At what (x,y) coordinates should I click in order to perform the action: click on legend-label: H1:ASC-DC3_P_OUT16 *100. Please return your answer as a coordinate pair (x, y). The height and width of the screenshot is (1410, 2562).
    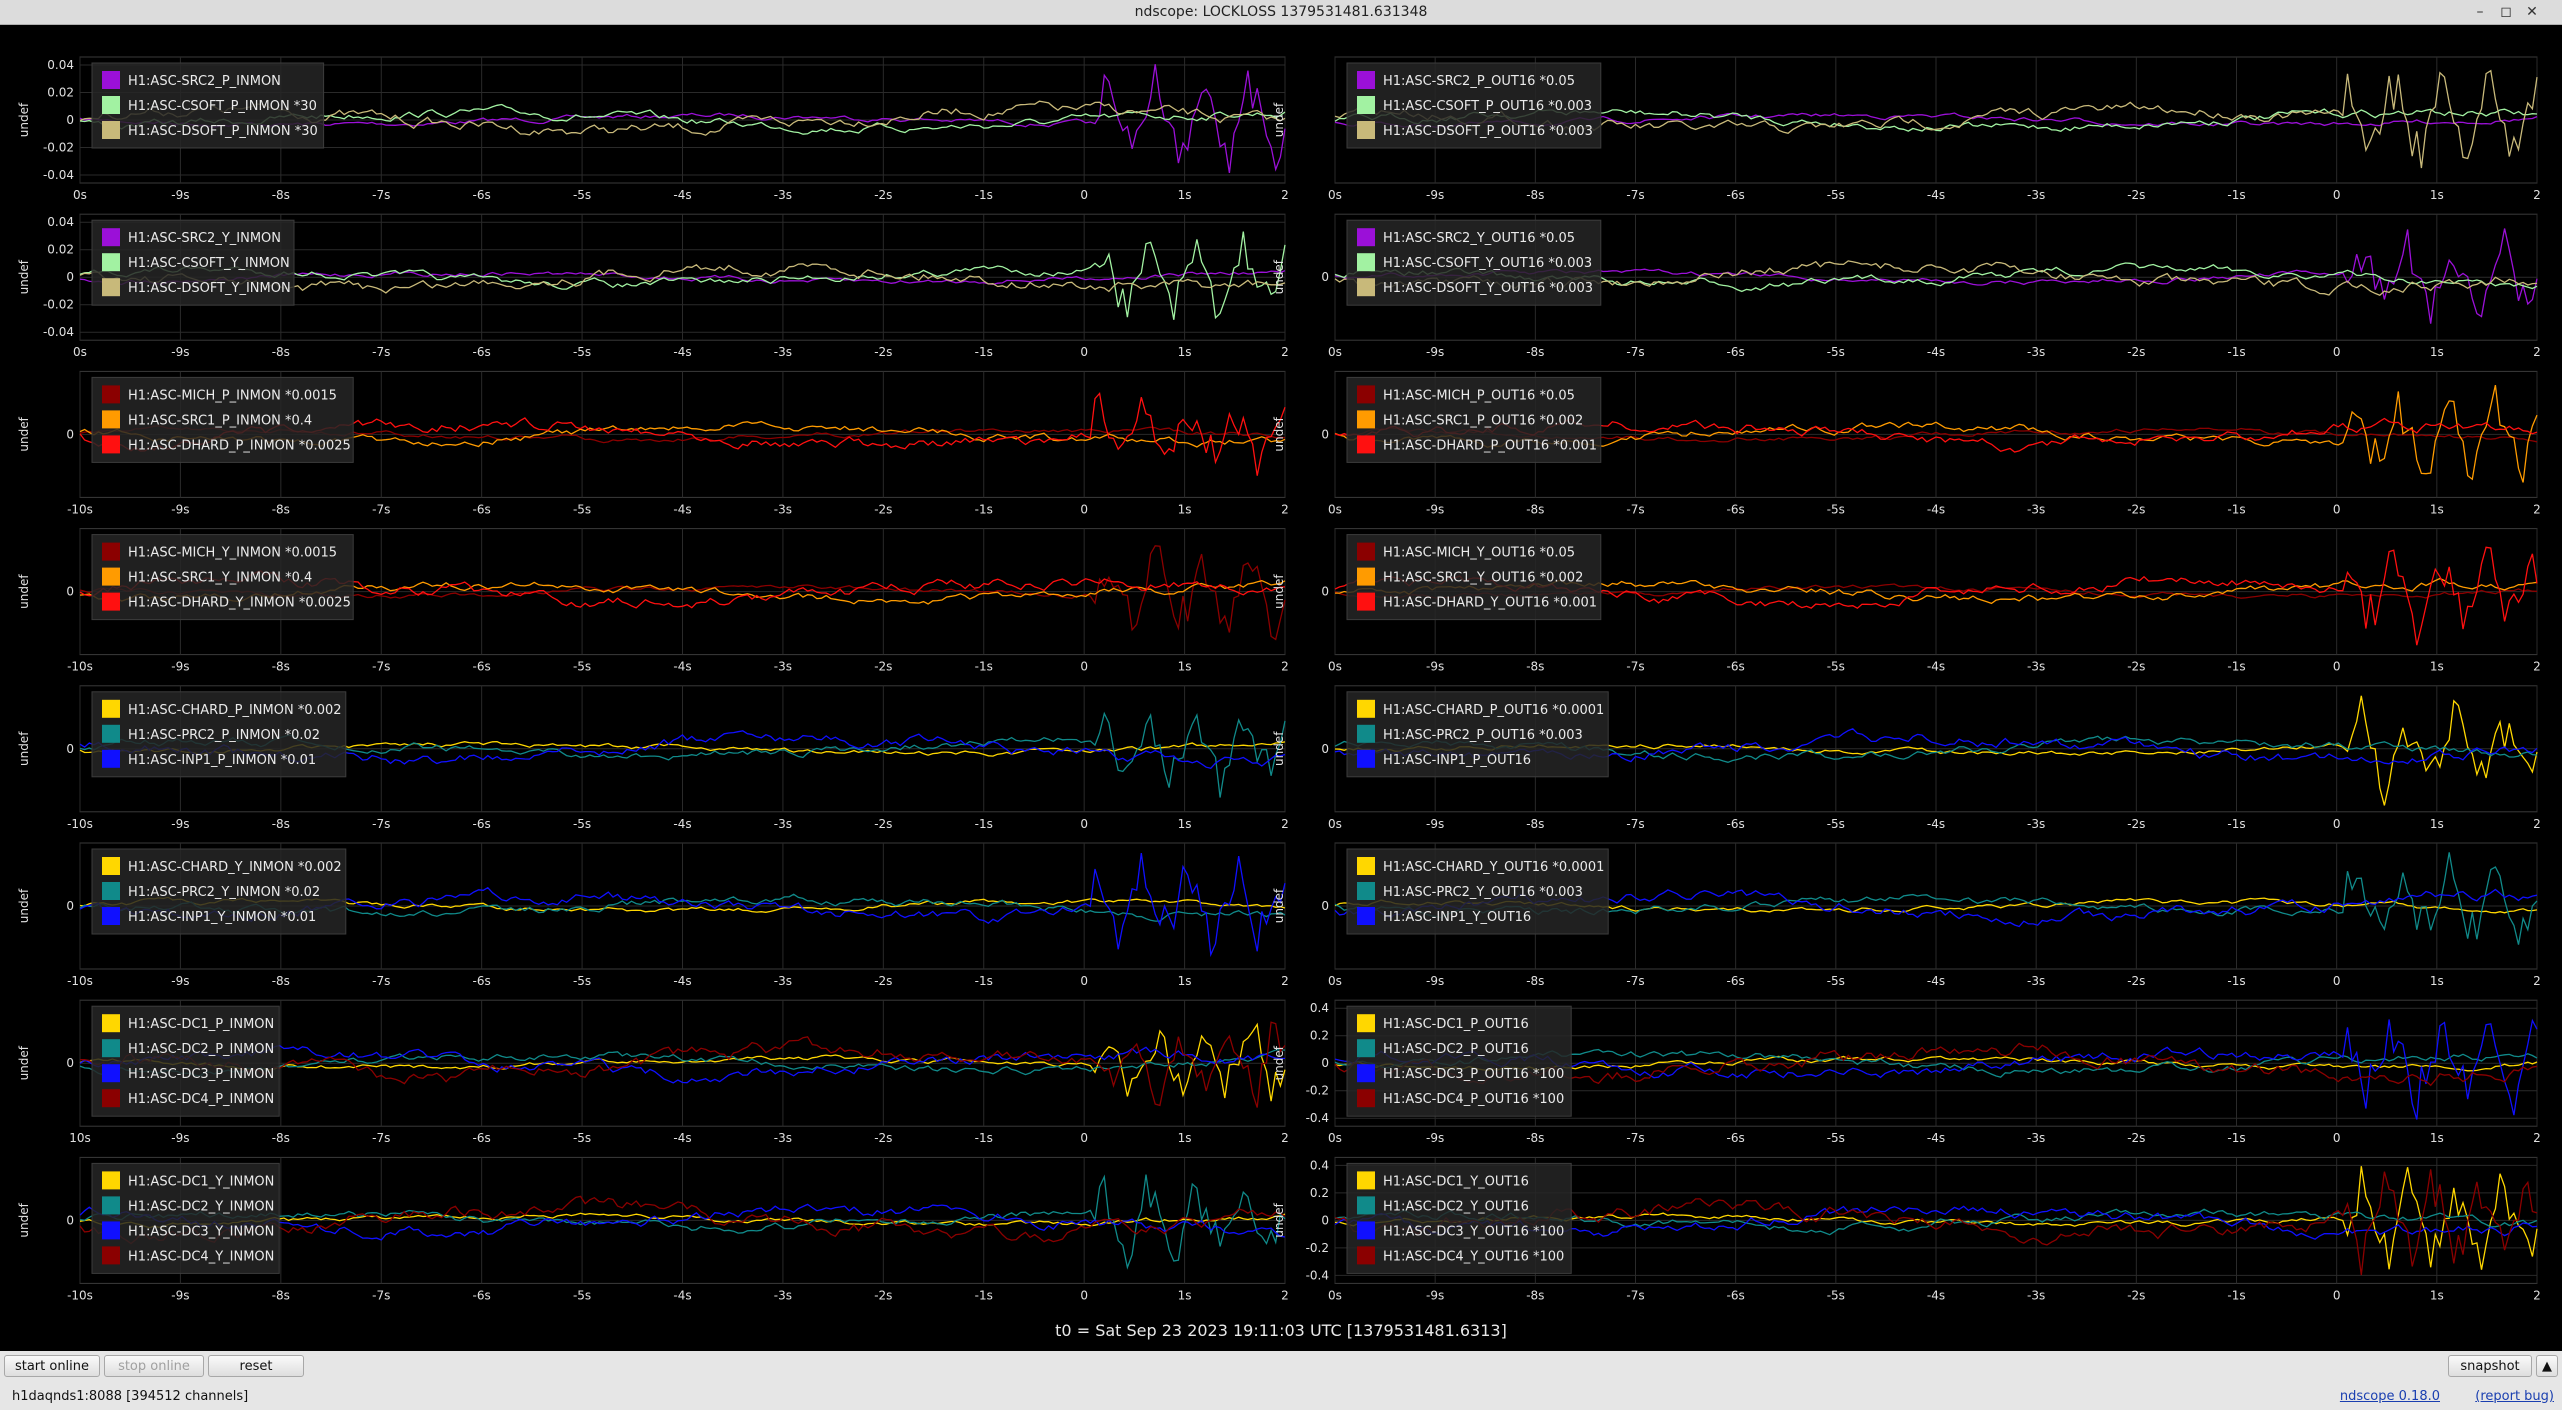
    Looking at the image, I should click on (1473, 1074).